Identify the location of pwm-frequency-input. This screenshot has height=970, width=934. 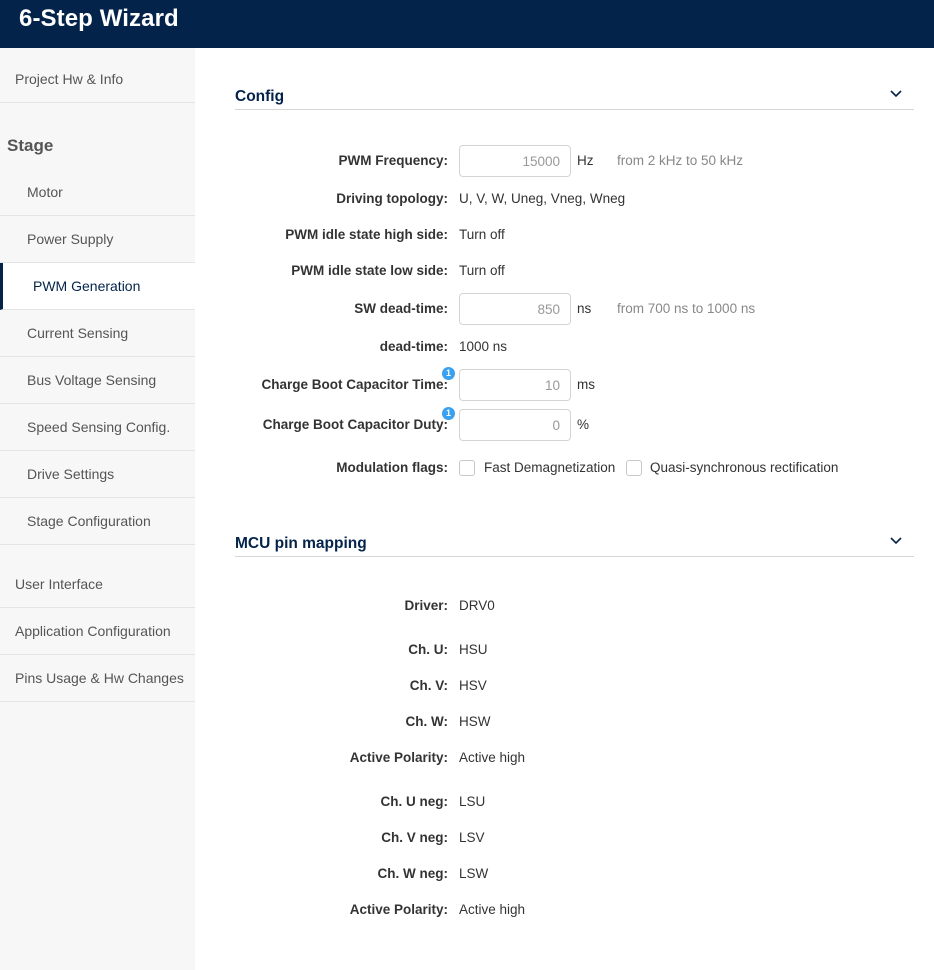
(515, 161).